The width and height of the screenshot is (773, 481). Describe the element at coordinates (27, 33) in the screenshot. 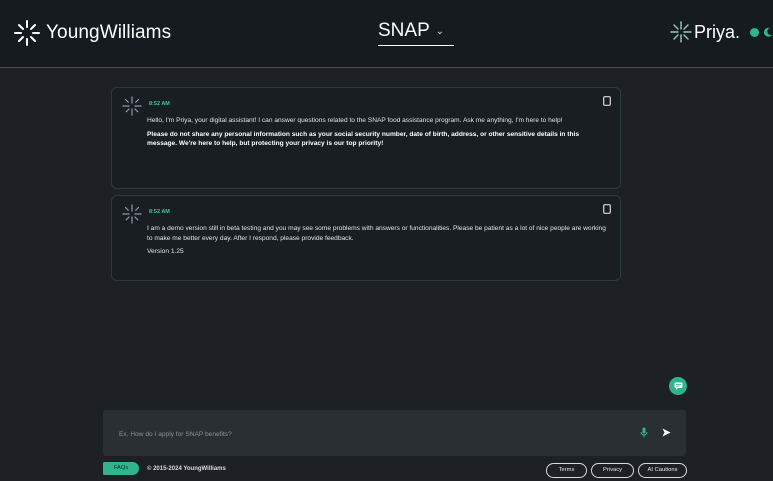

I see `youngwilliams-logo-icon` at that location.